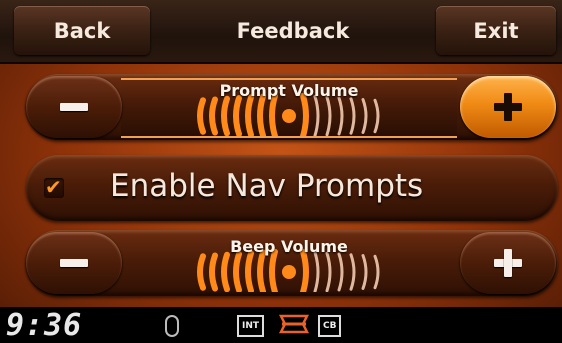 This screenshot has height=343, width=562. I want to click on clock: 9:36, so click(44, 325).